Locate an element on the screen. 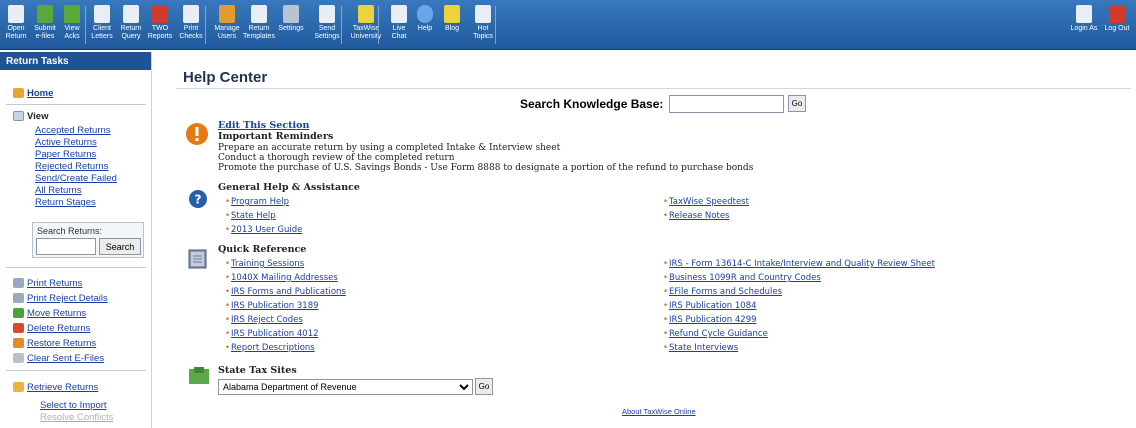 This screenshot has width=1136, height=428. retrieve-icon is located at coordinates (18, 387).